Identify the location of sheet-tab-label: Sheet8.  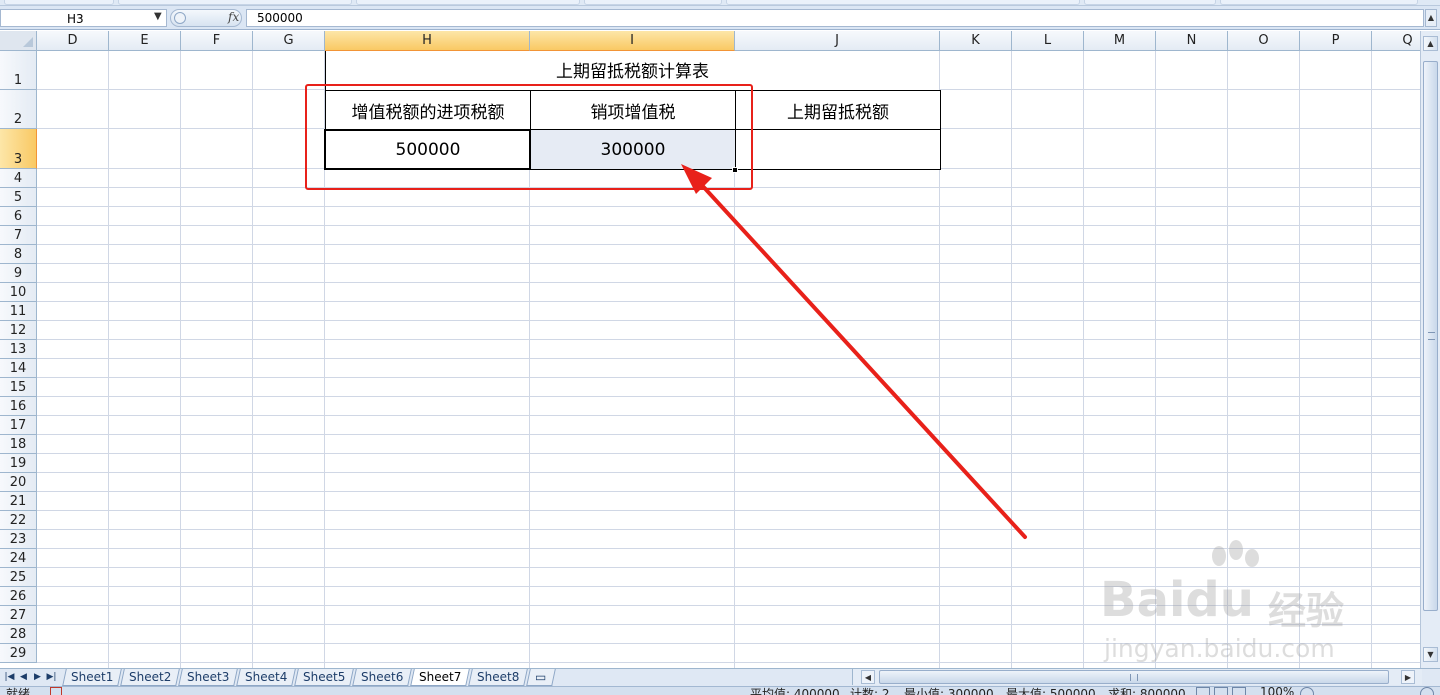
(498, 677).